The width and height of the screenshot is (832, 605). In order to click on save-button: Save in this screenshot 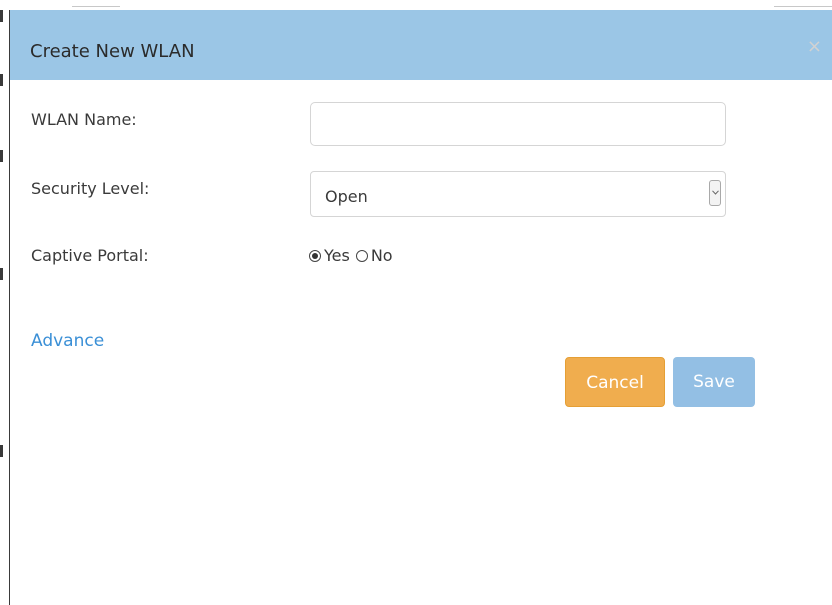, I will do `click(714, 382)`.